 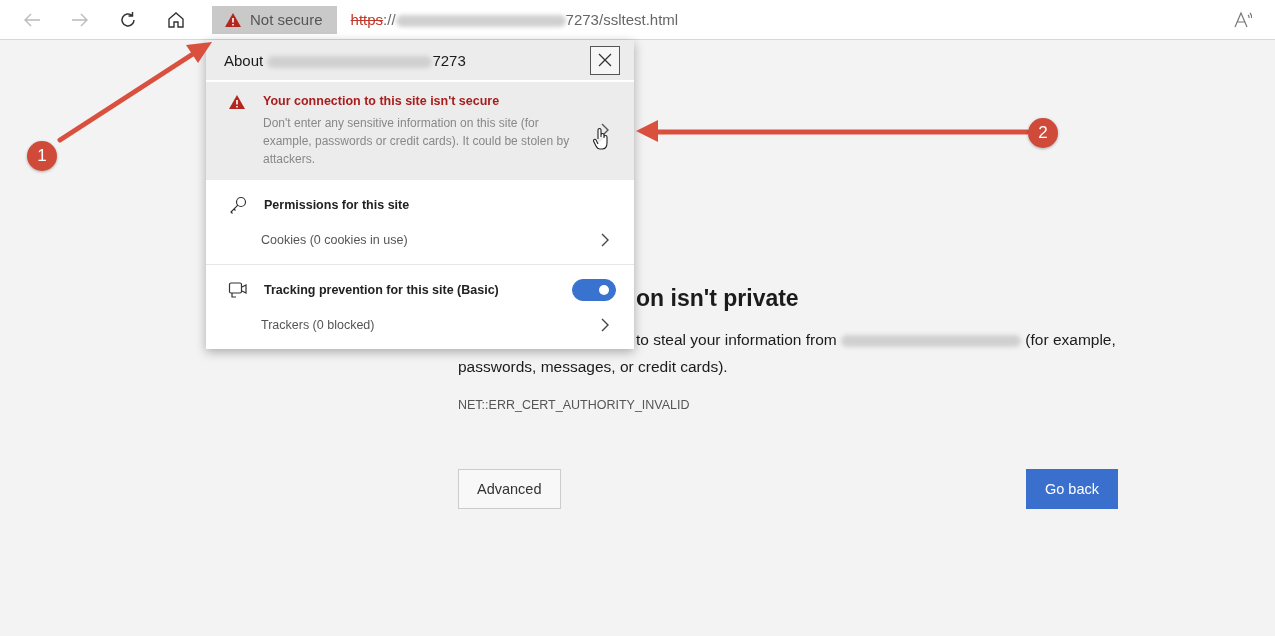 What do you see at coordinates (417, 141) in the screenshot?
I see `warning-description: Don't enter any sensitive information on this site (for example, passwords or credit cards). It could be stolen by attackers.` at bounding box center [417, 141].